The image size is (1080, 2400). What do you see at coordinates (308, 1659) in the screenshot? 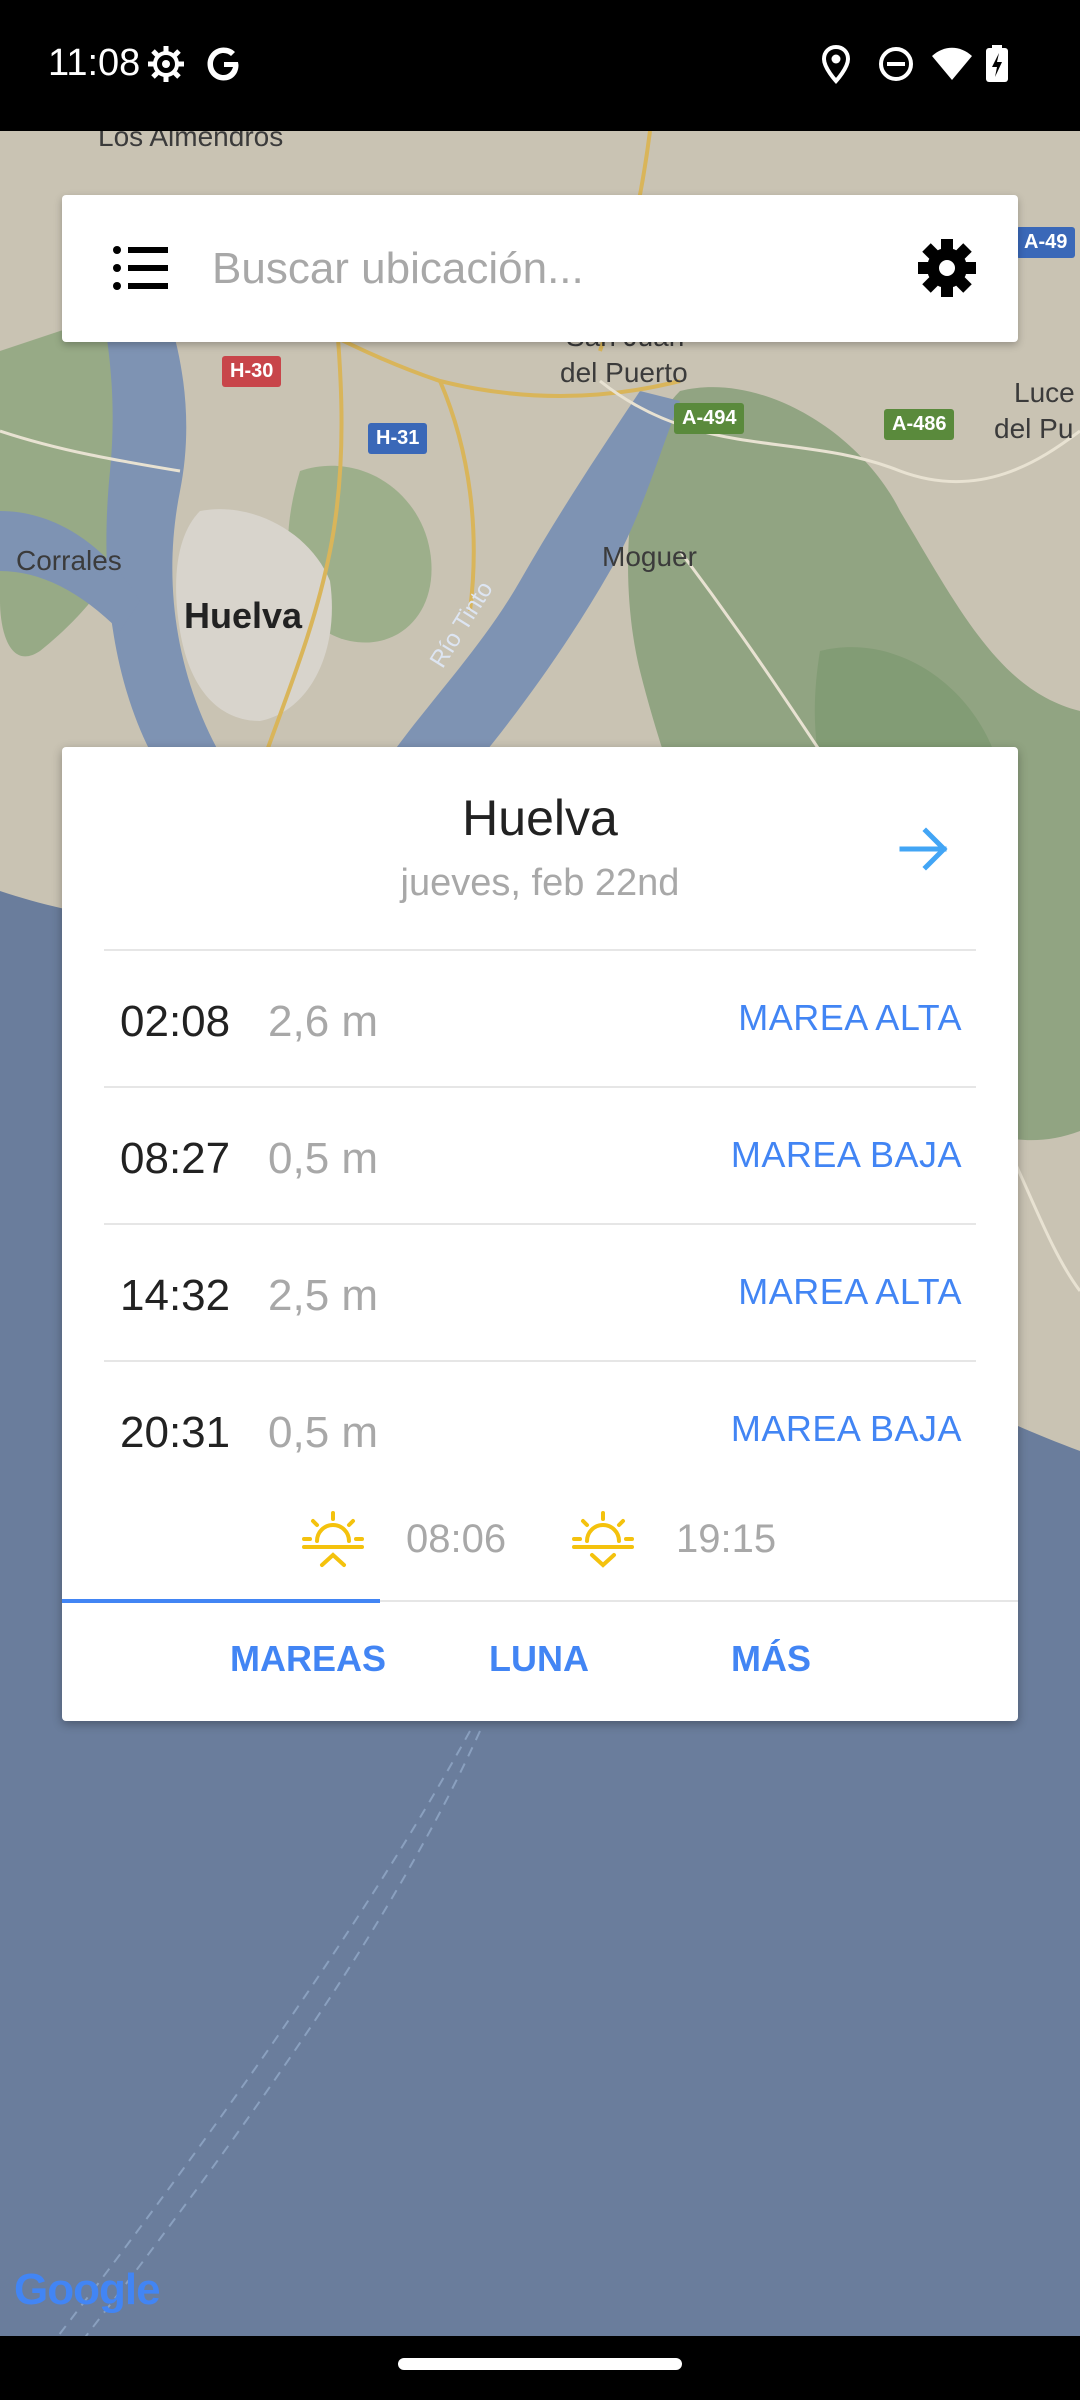
I see `tab-mareas: MAREAS` at bounding box center [308, 1659].